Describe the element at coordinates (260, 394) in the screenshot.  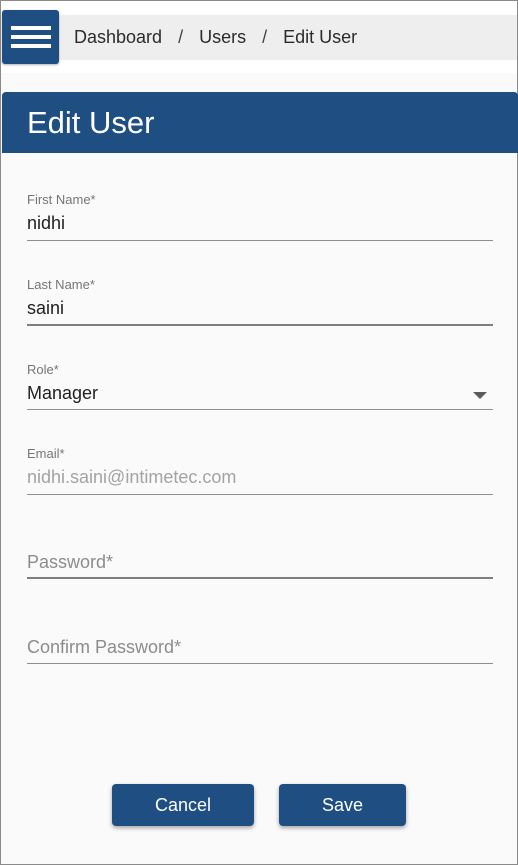
I see `role-value: Manager` at that location.